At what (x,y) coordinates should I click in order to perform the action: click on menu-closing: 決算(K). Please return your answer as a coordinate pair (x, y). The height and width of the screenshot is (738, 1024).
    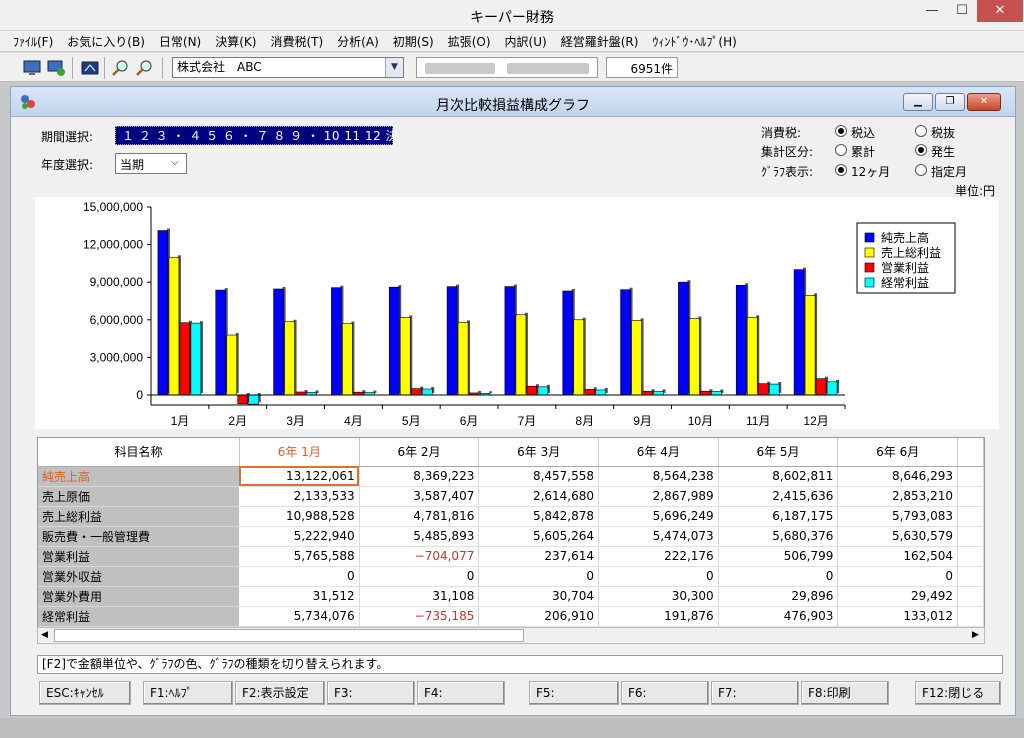
    Looking at the image, I should click on (235, 41).